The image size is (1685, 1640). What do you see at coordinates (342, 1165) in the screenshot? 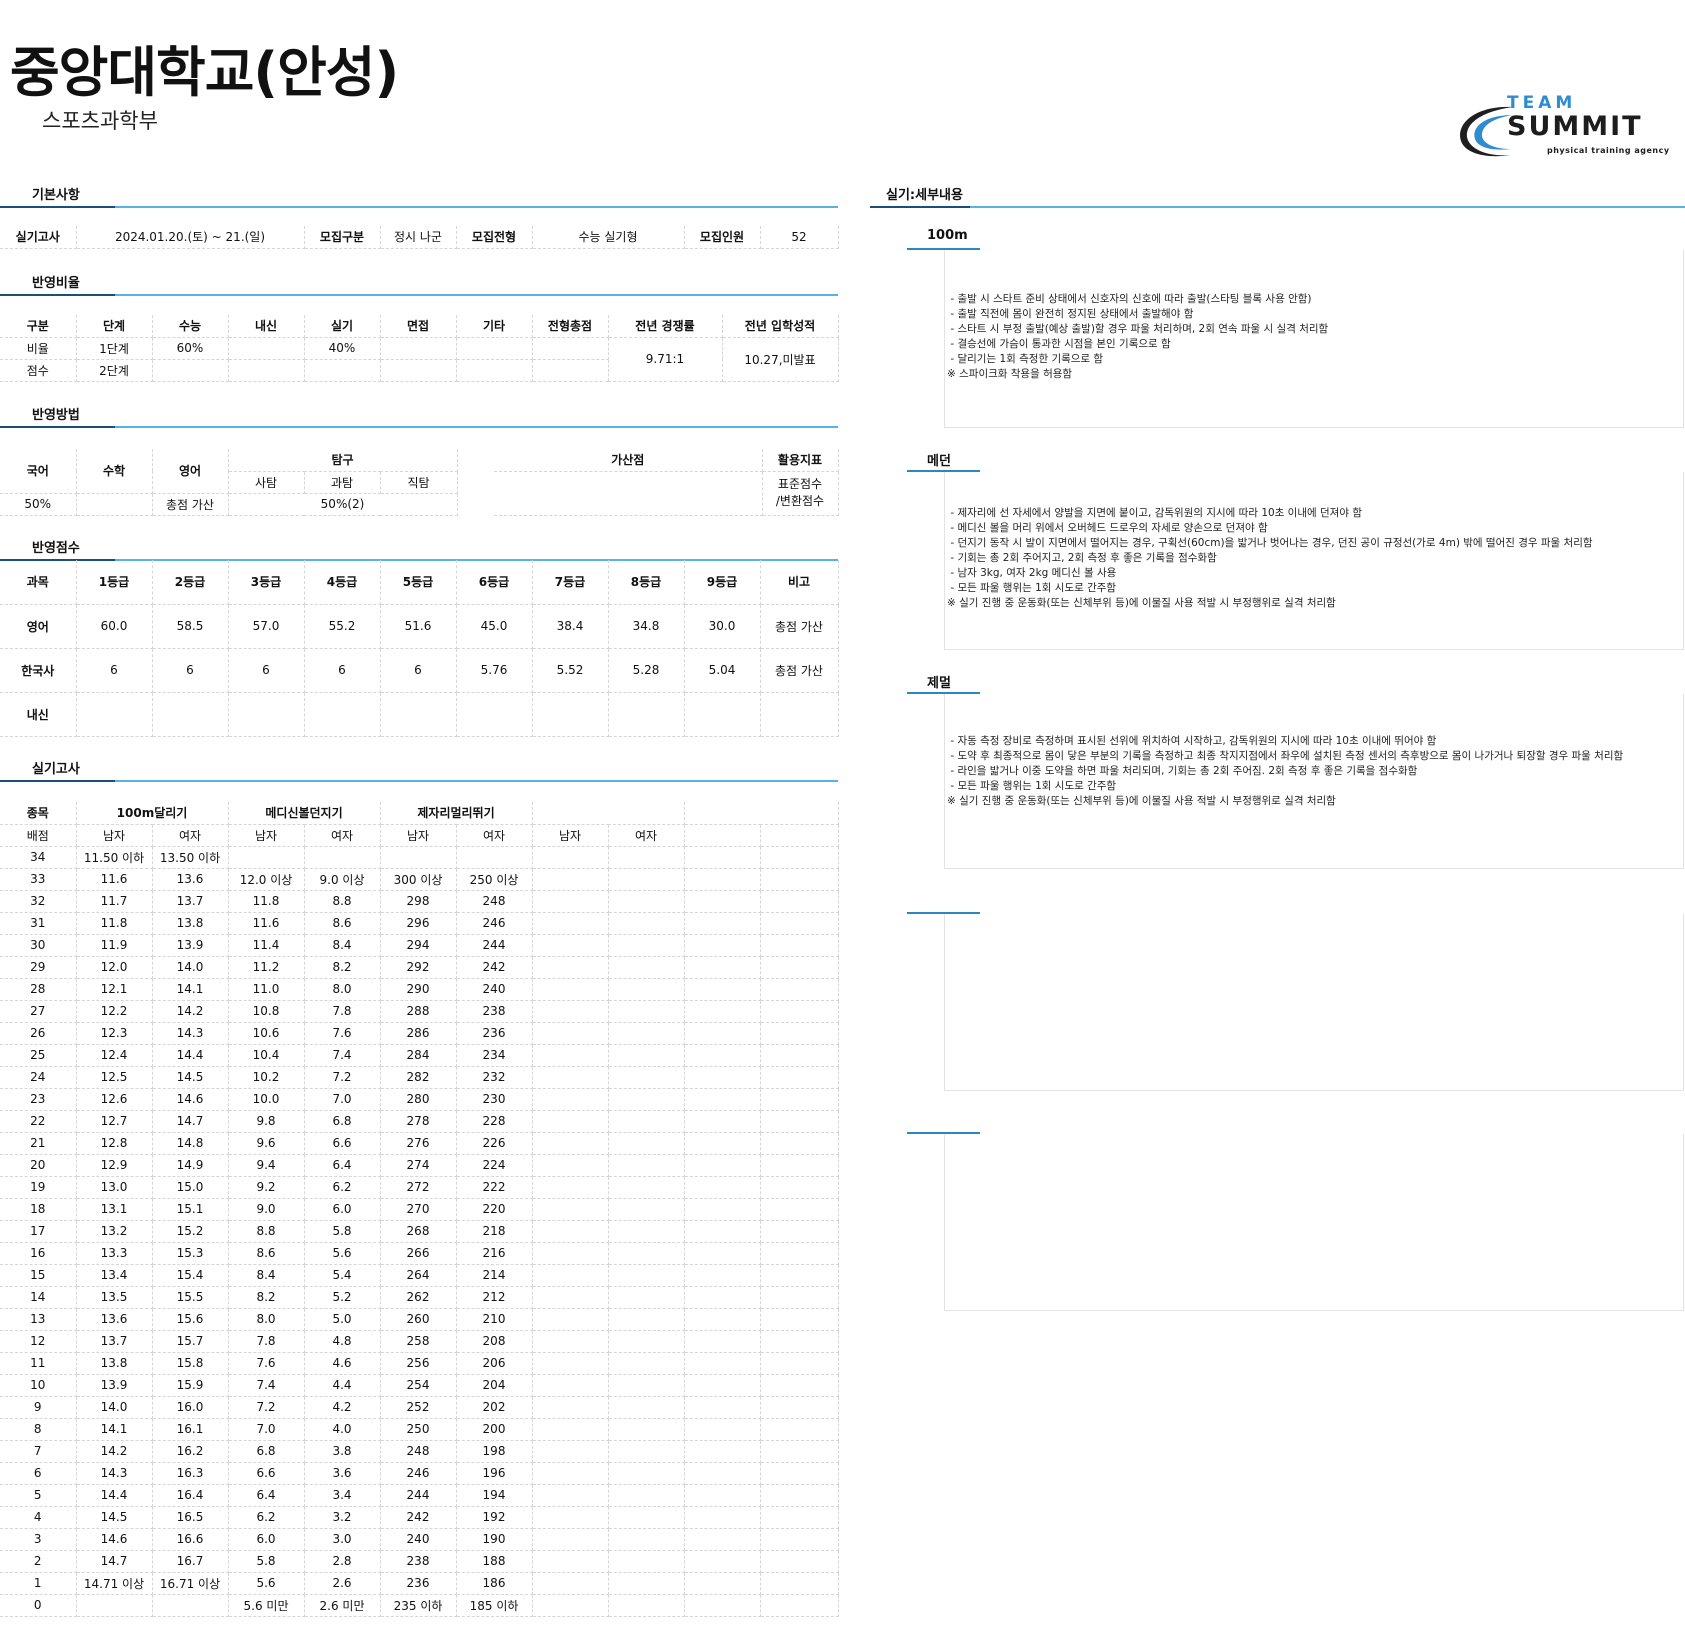
I see `record-cell: 6.4` at bounding box center [342, 1165].